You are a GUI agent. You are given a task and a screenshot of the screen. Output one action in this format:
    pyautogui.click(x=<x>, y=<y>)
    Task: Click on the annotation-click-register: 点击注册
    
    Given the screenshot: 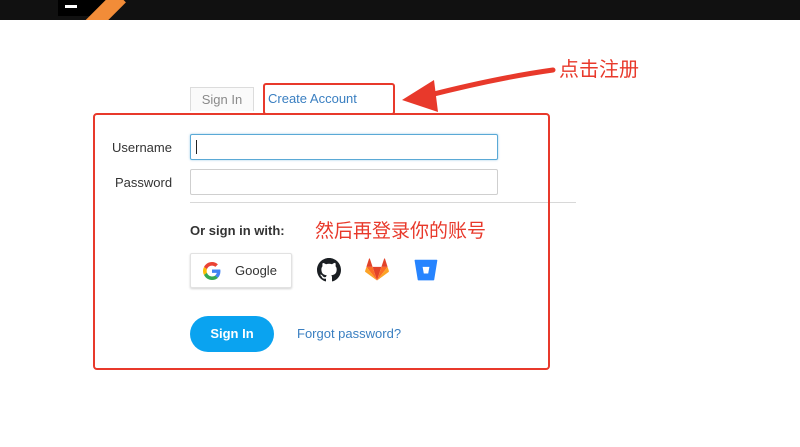 What is the action you would take?
    pyautogui.click(x=599, y=70)
    